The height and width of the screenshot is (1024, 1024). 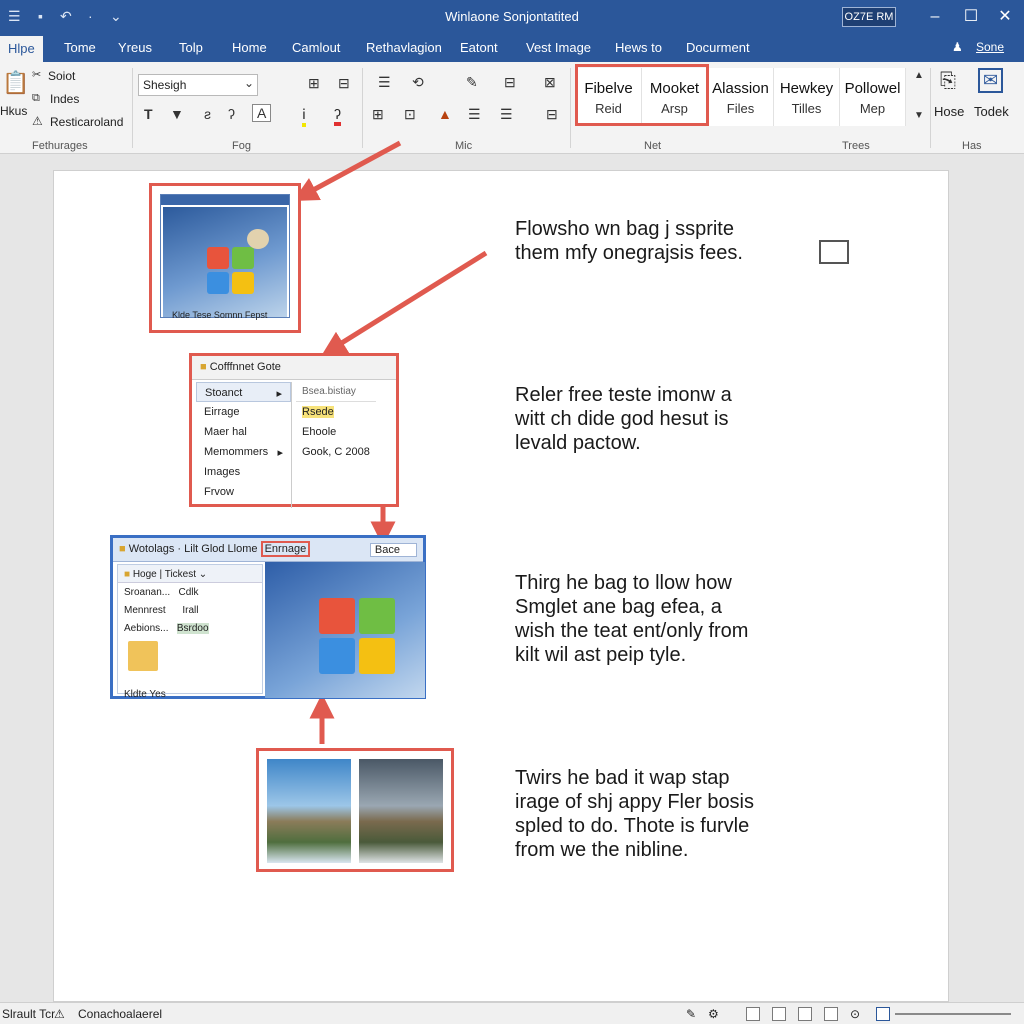 What do you see at coordinates (15, 83) in the screenshot?
I see `paste-icon: 📋` at bounding box center [15, 83].